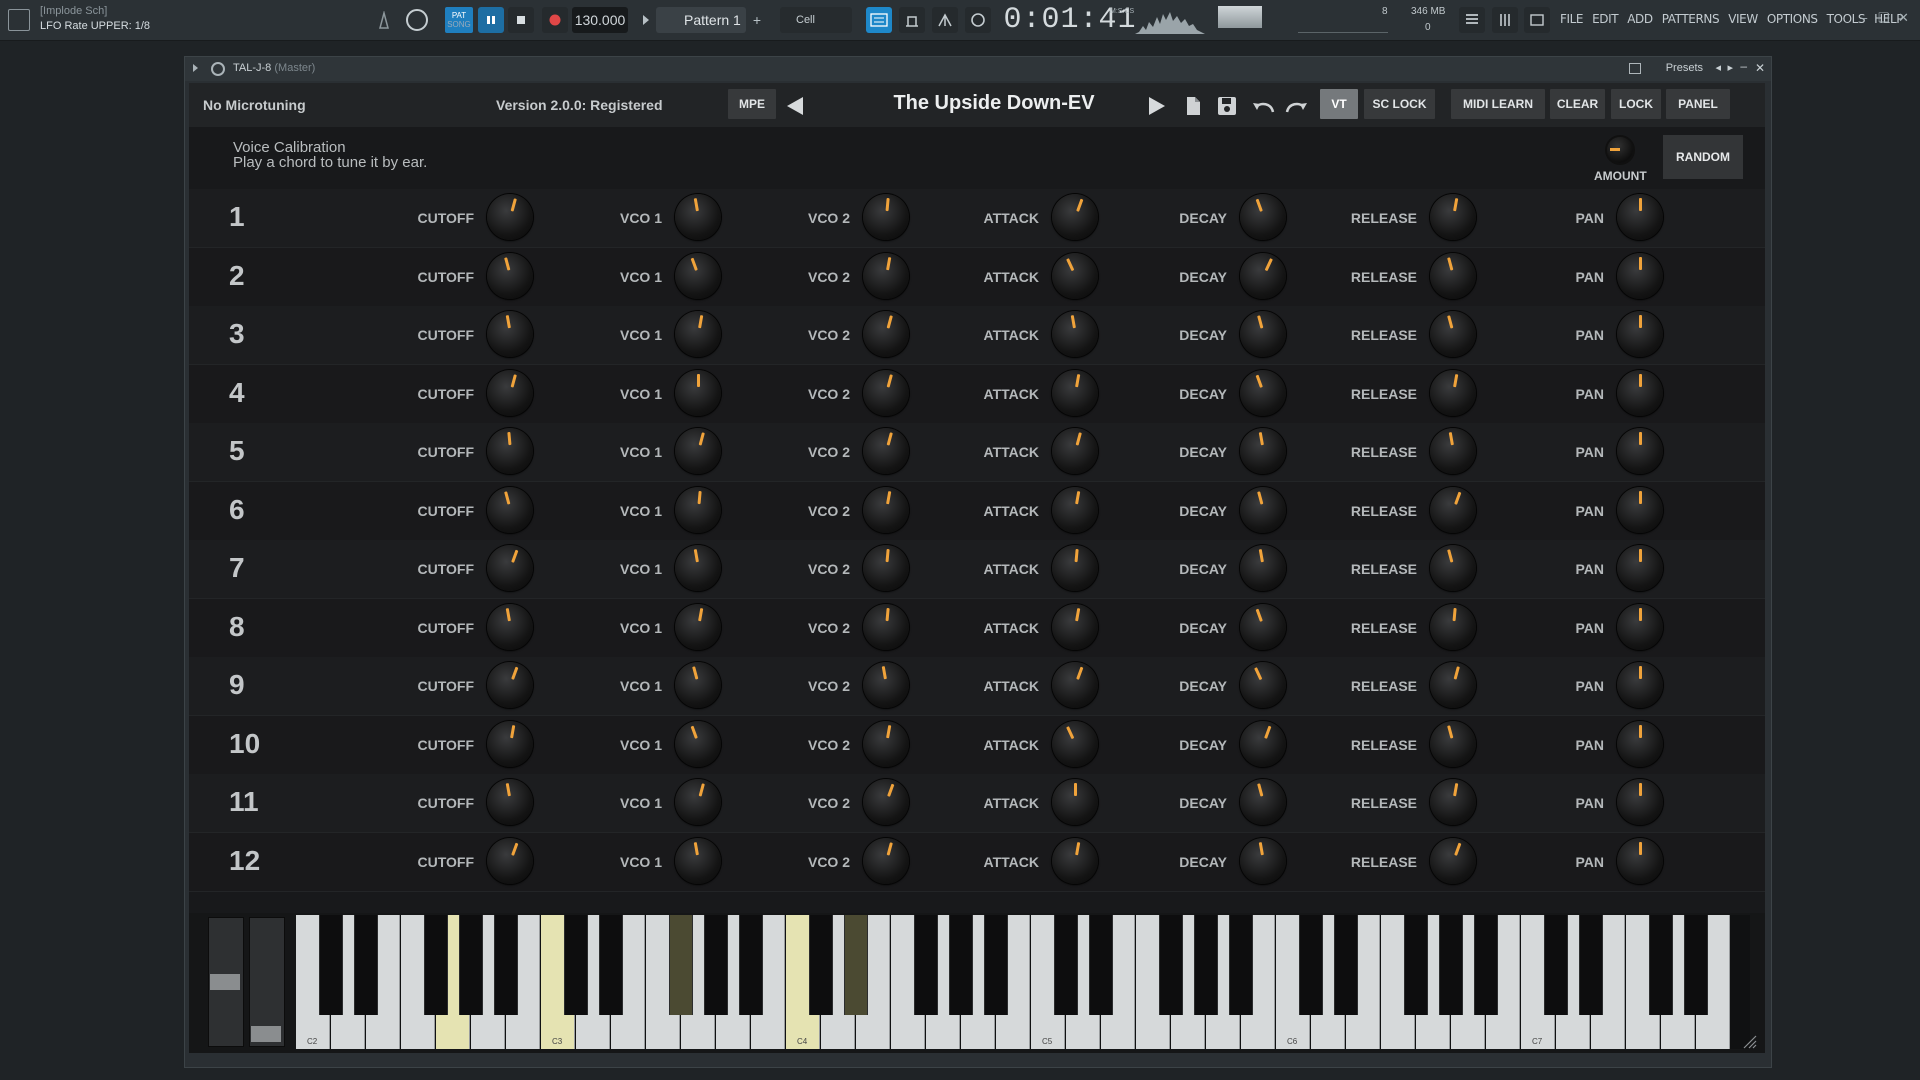 This screenshot has height=1080, width=1920. Describe the element at coordinates (1884, 18) in the screenshot. I see `maximize-icon: ❏` at that location.